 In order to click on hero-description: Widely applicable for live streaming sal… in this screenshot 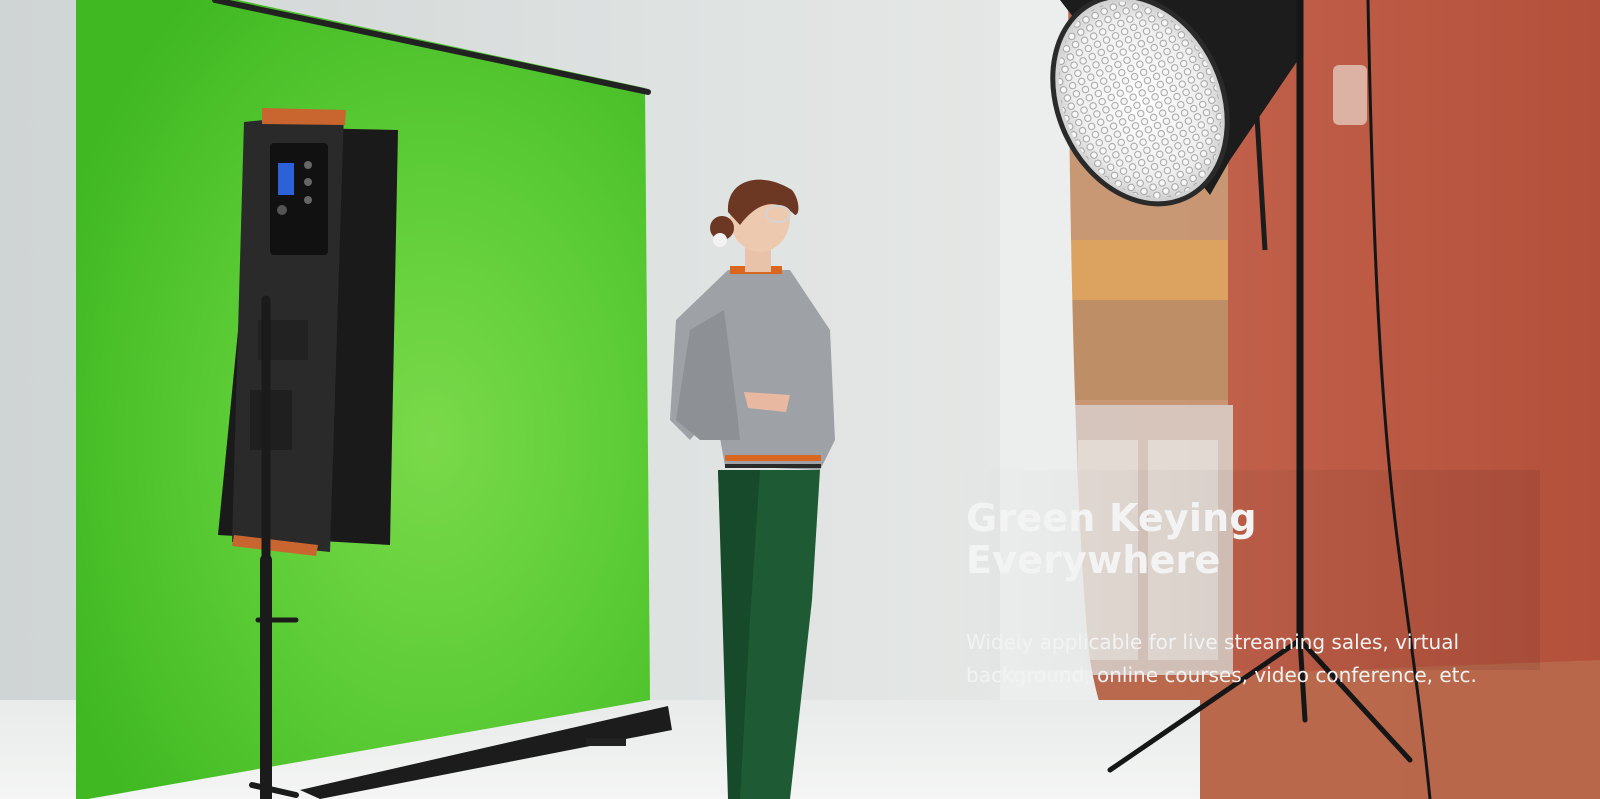, I will do `click(1221, 658)`.